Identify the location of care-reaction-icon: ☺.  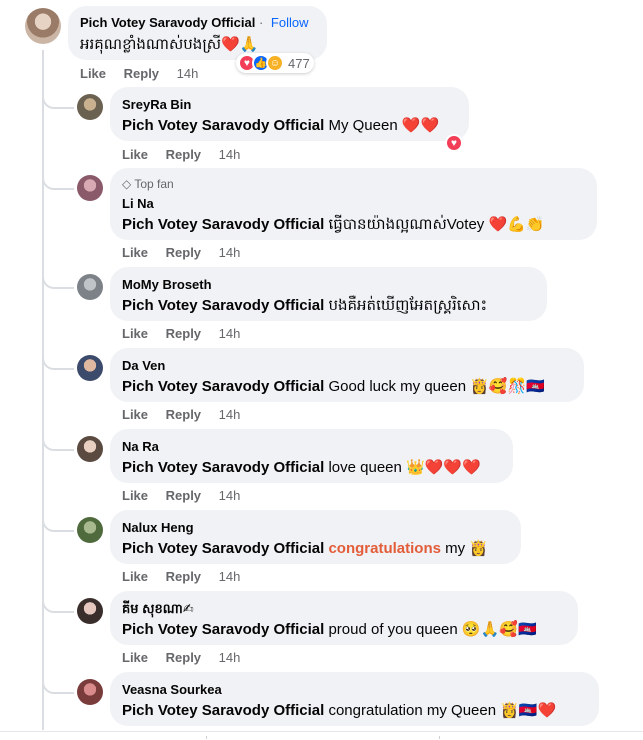
(275, 63).